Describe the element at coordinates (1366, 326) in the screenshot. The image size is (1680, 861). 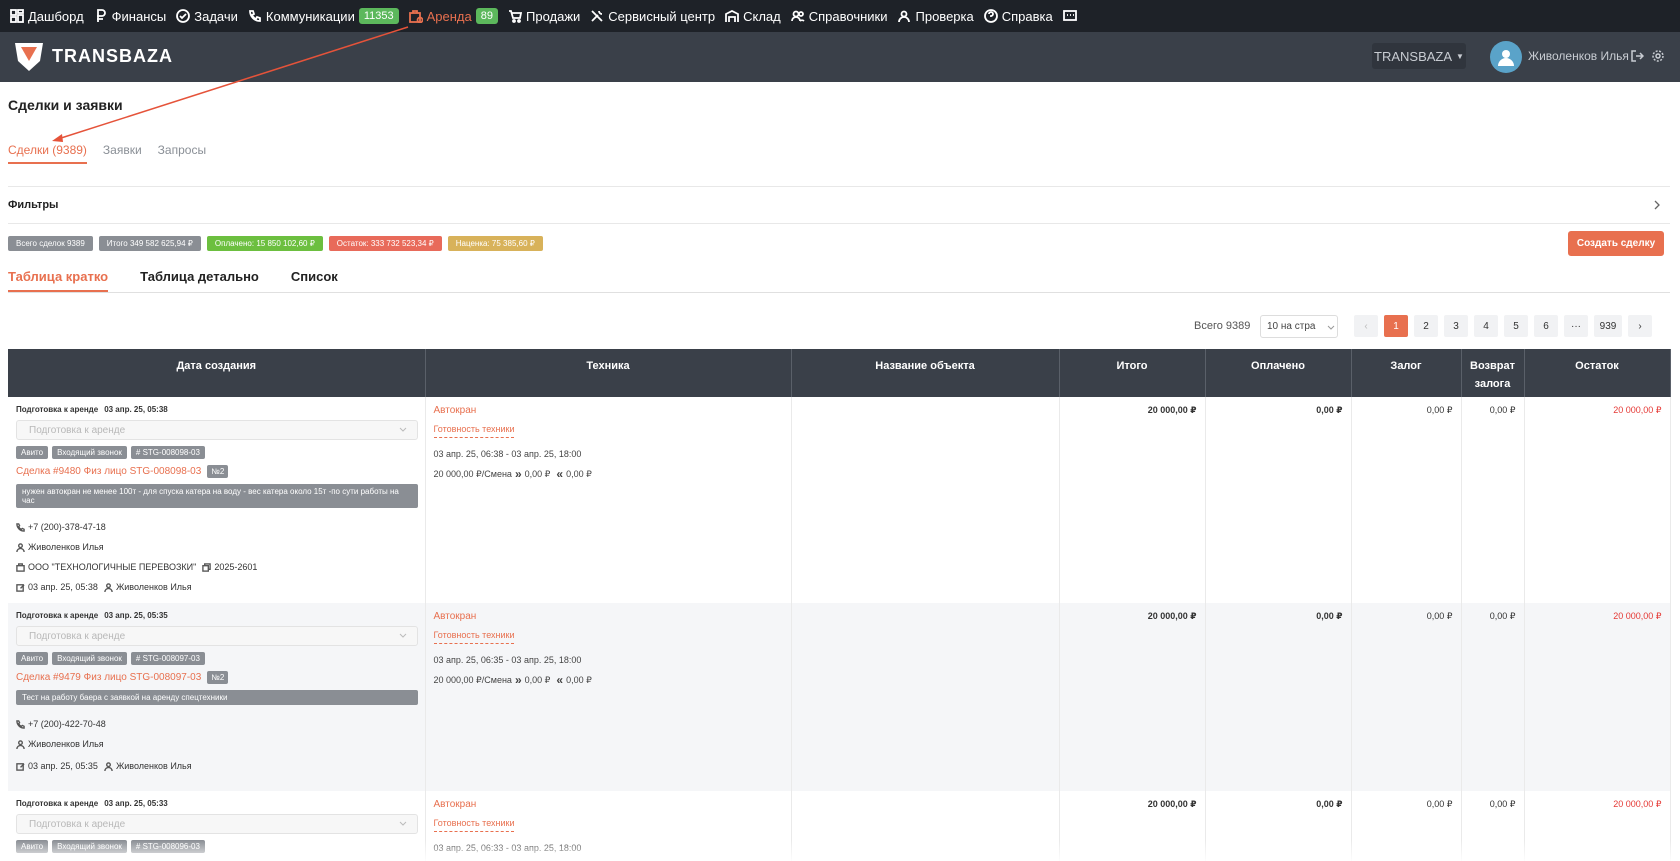
I see `prev-page-button: ‹` at that location.